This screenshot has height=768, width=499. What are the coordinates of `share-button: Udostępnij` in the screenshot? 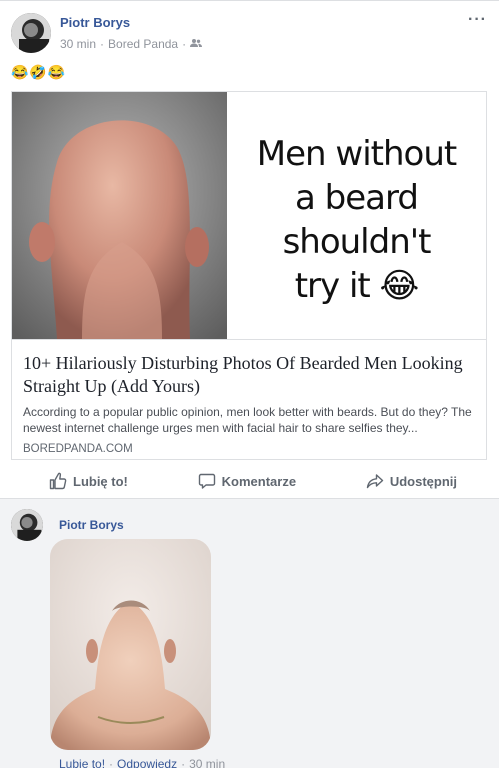 It's located at (411, 481).